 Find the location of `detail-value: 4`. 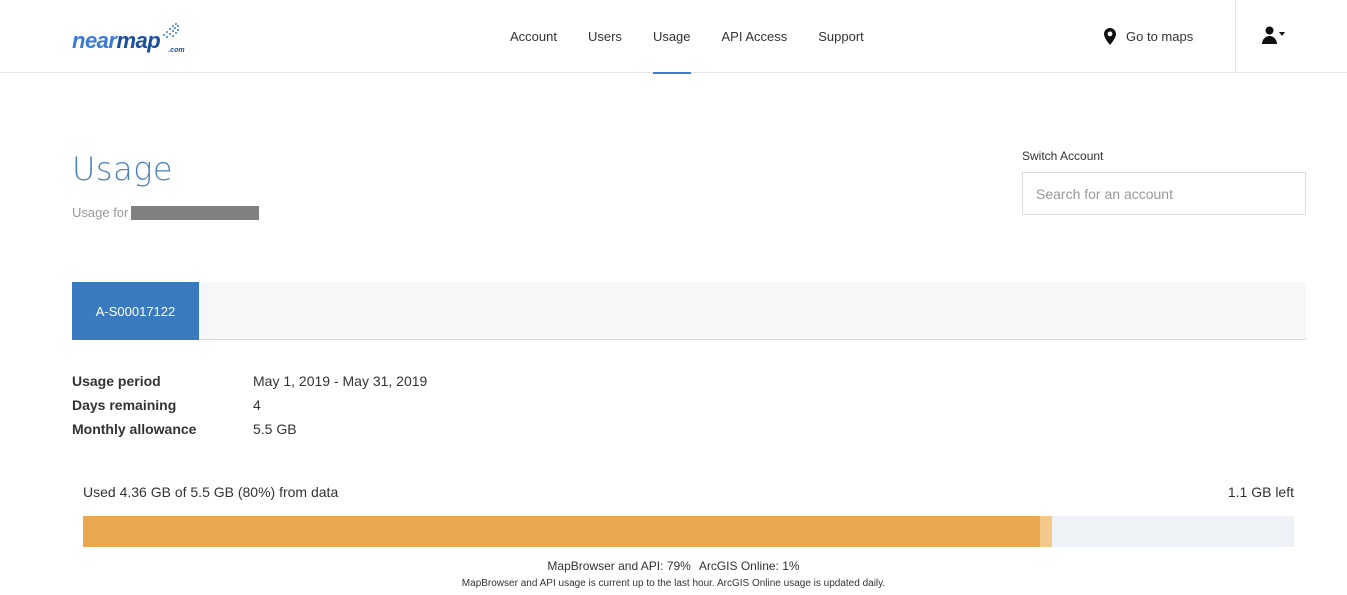

detail-value: 4 is located at coordinates (257, 405).